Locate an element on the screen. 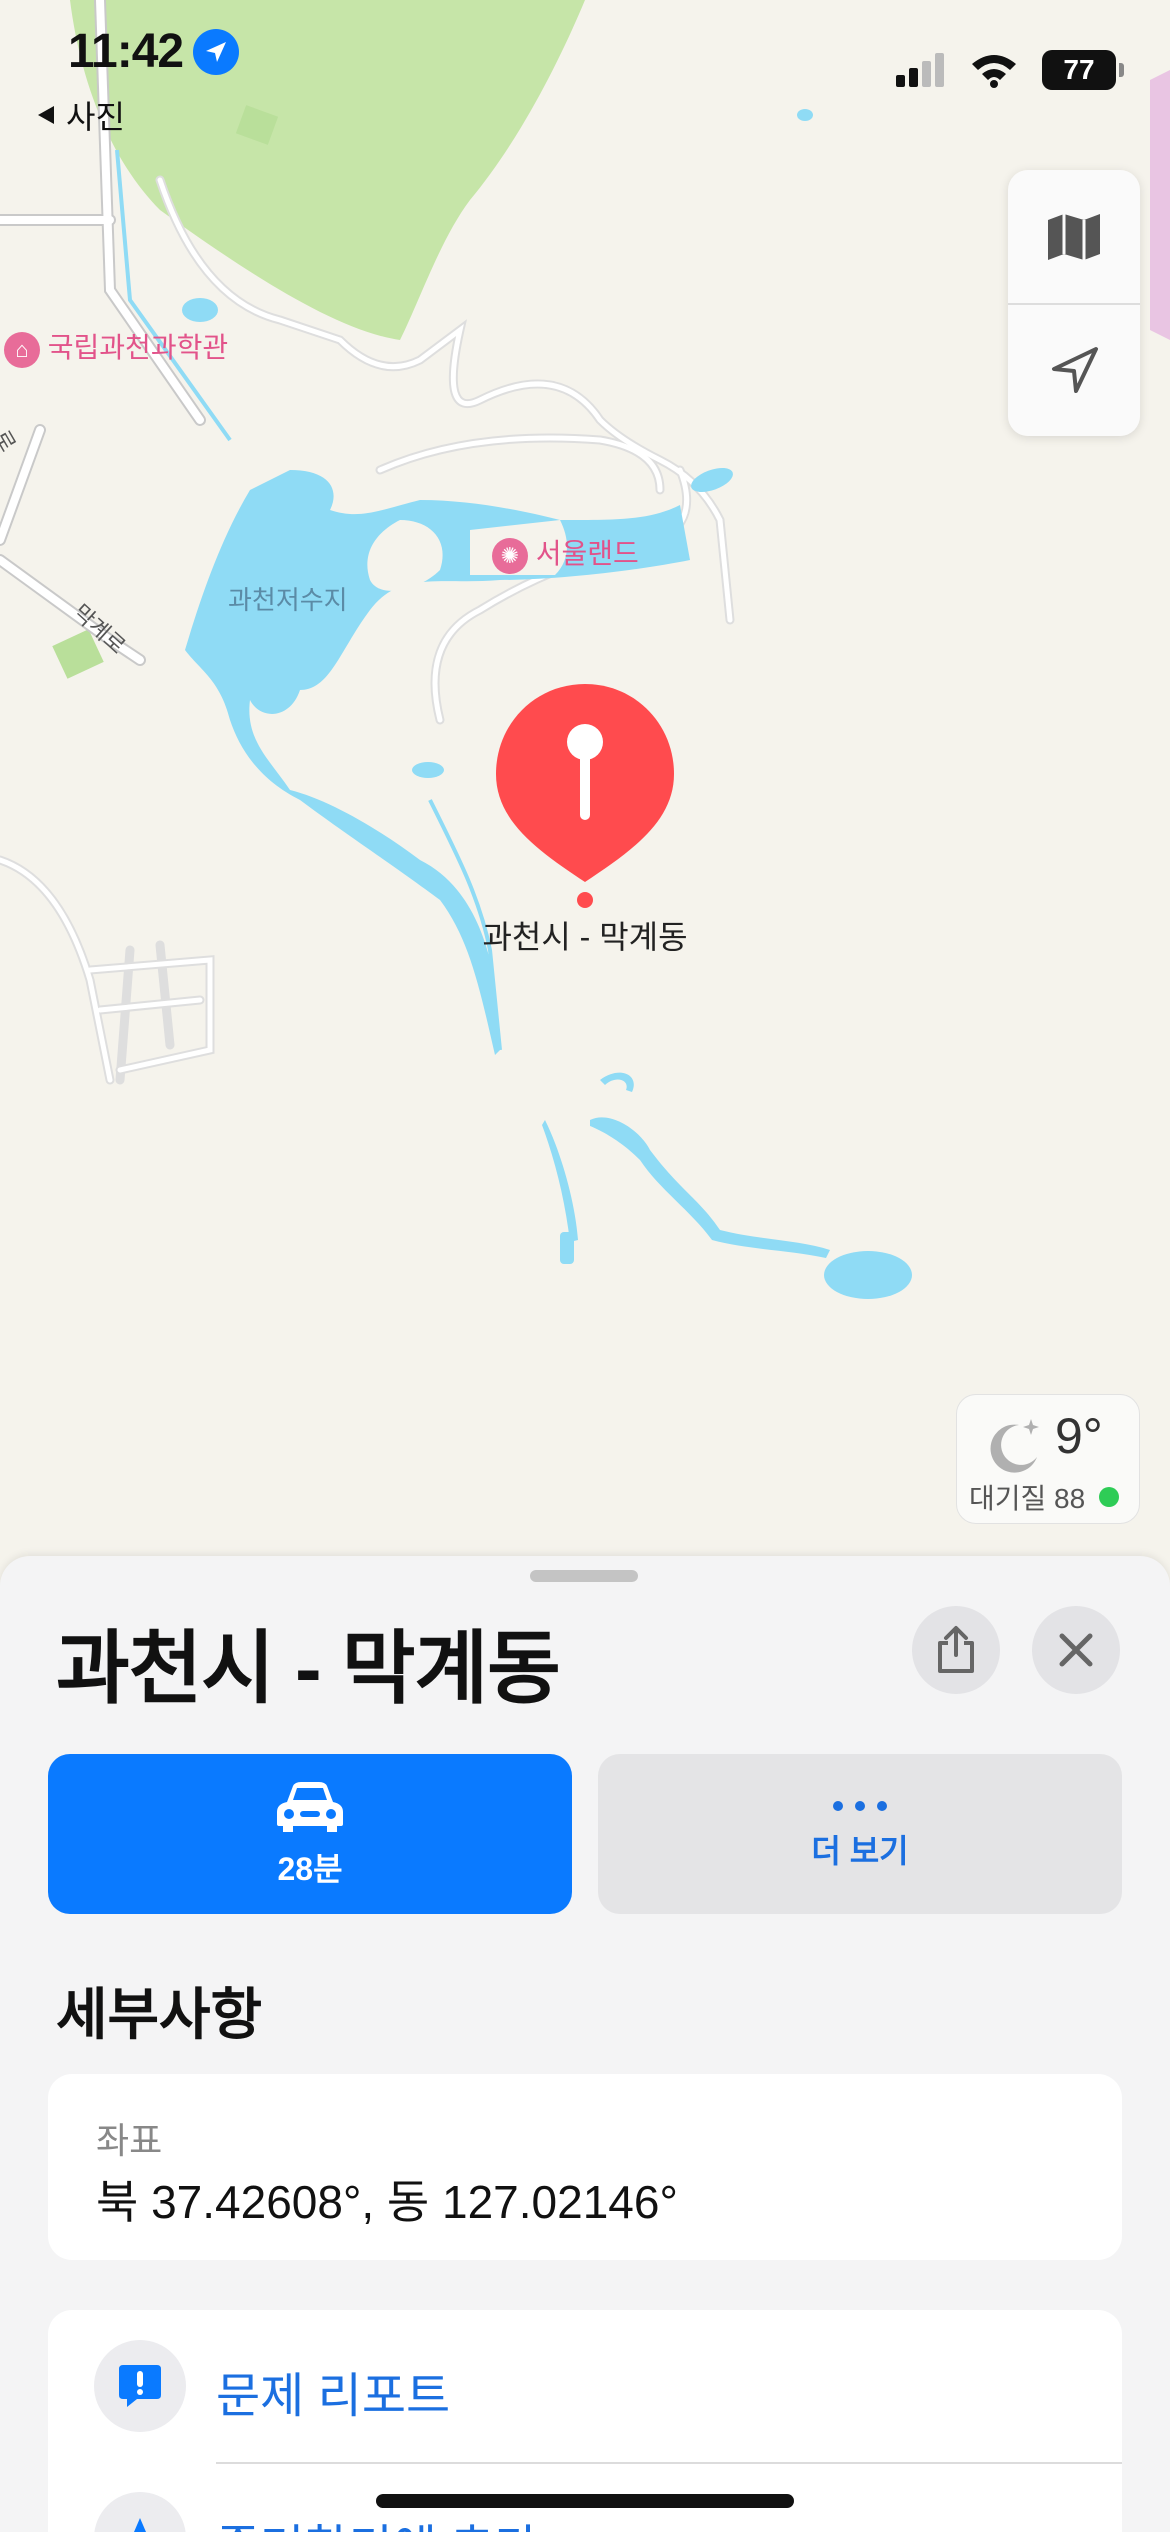 This screenshot has width=1170, height=2532. coordinates-key: 좌표 is located at coordinates (129, 2140).